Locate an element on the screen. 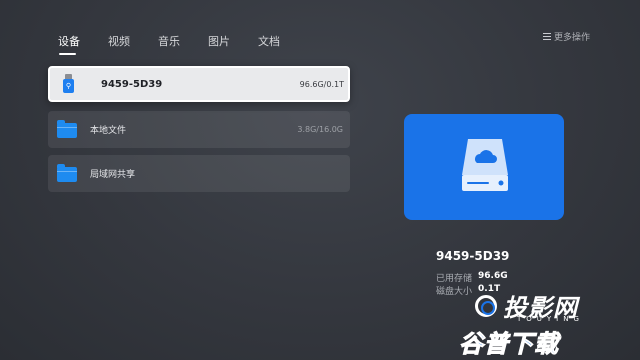 The height and width of the screenshot is (360, 640). menu-icon is located at coordinates (547, 36).